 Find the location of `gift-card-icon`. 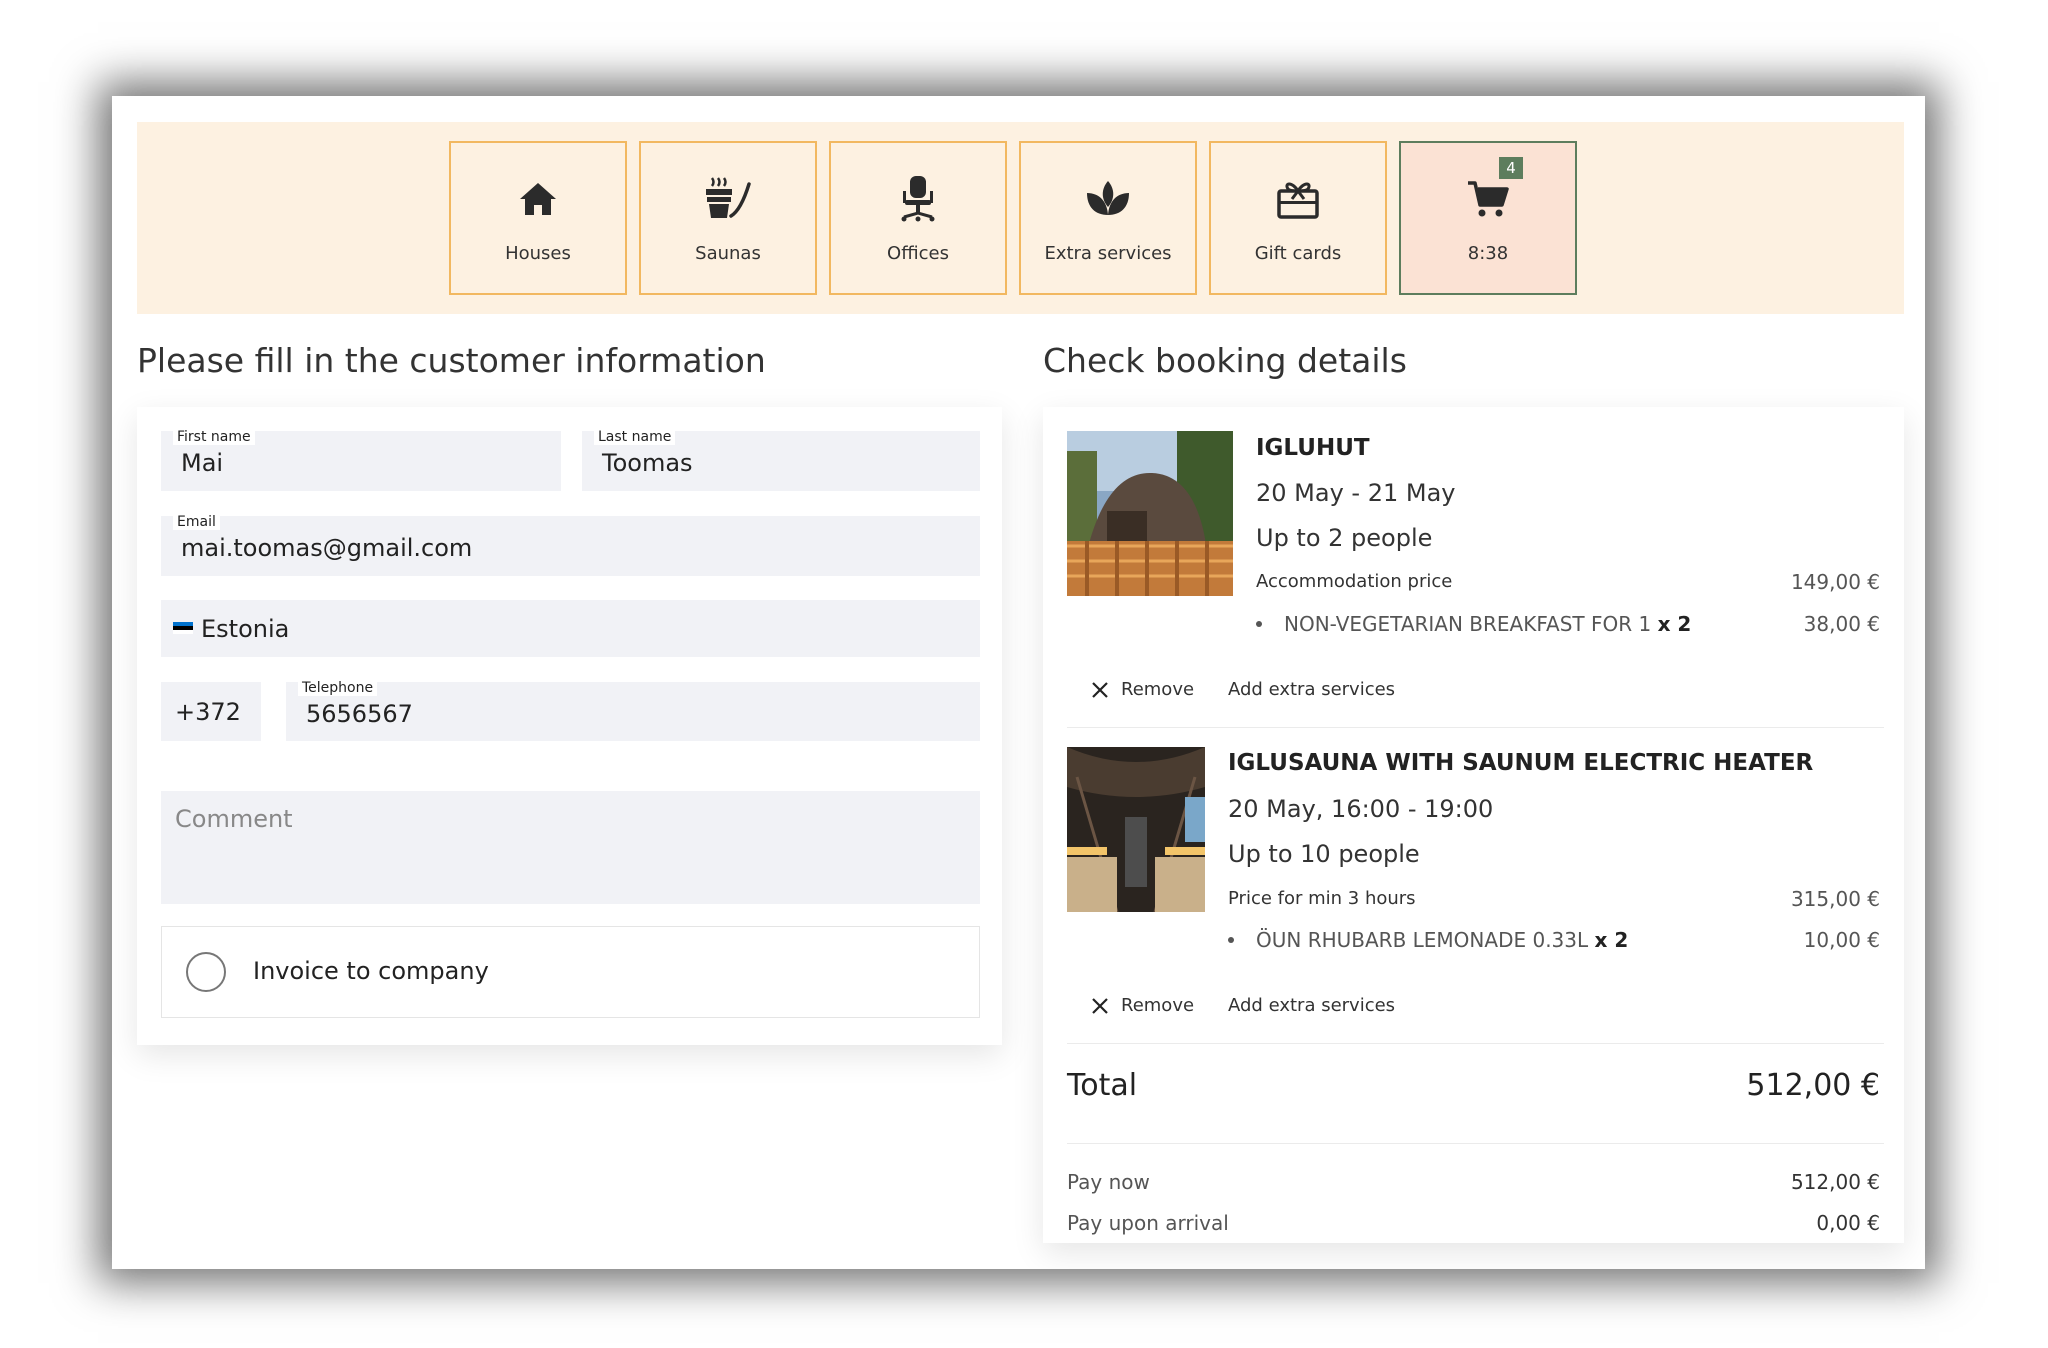

gift-card-icon is located at coordinates (1298, 199).